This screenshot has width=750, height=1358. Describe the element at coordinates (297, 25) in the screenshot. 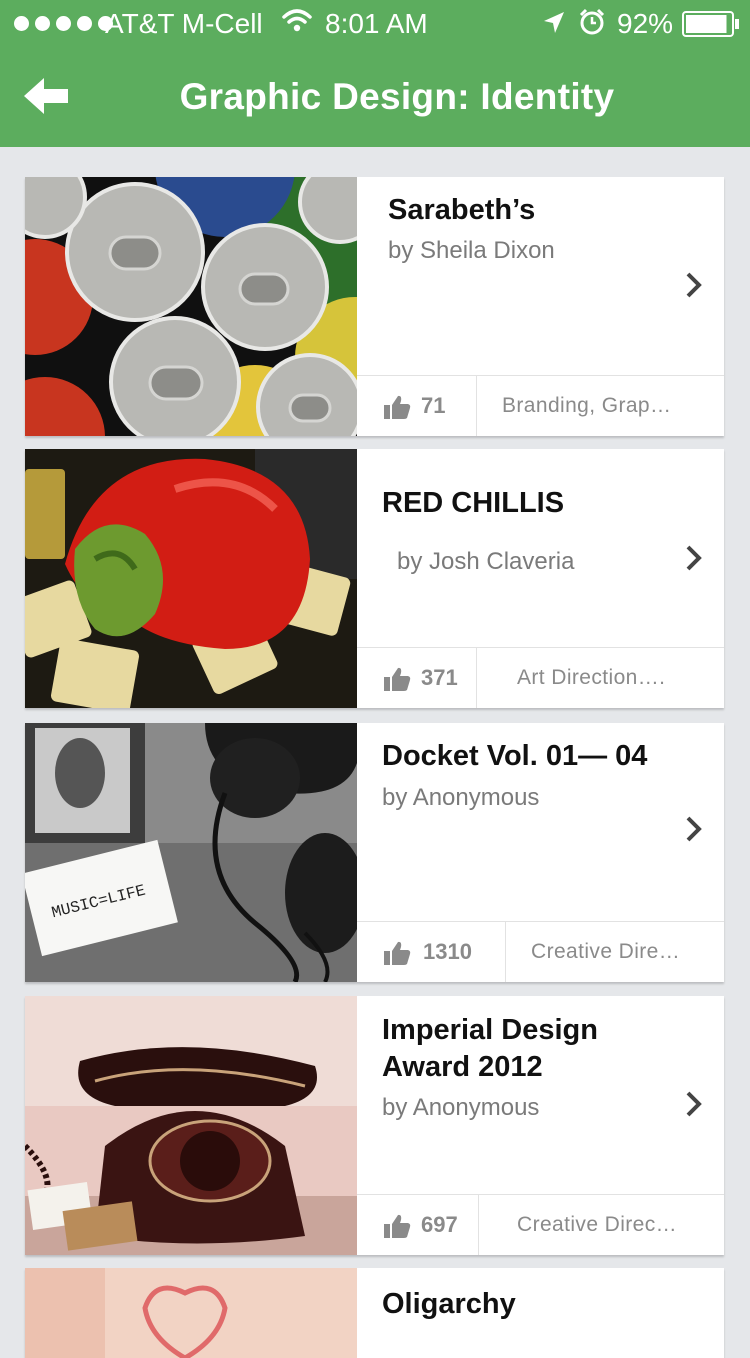

I see `wifi-icon` at that location.